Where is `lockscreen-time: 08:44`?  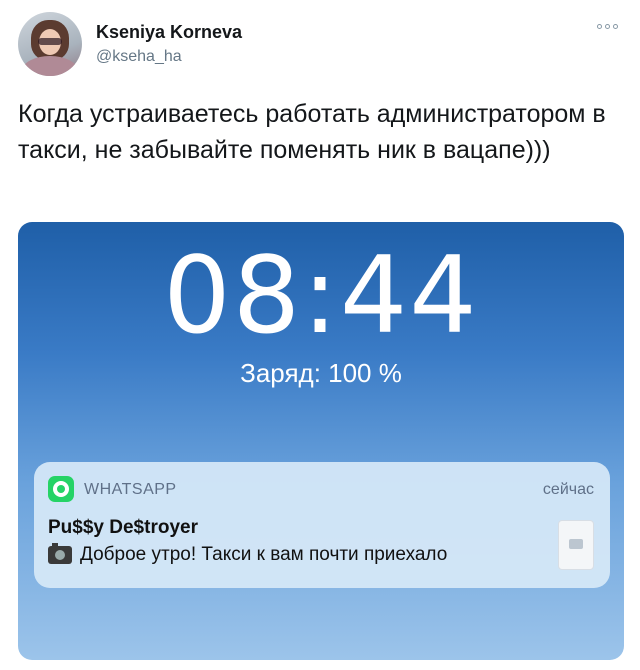 lockscreen-time: 08:44 is located at coordinates (321, 295).